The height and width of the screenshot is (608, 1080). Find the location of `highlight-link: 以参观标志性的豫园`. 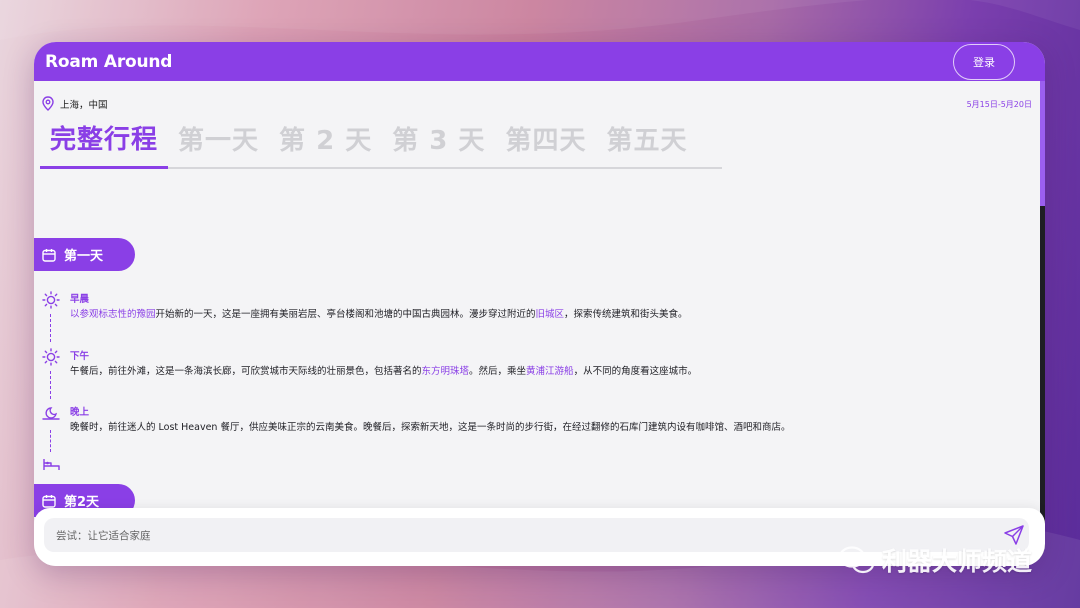

highlight-link: 以参观标志性的豫园 is located at coordinates (113, 314).